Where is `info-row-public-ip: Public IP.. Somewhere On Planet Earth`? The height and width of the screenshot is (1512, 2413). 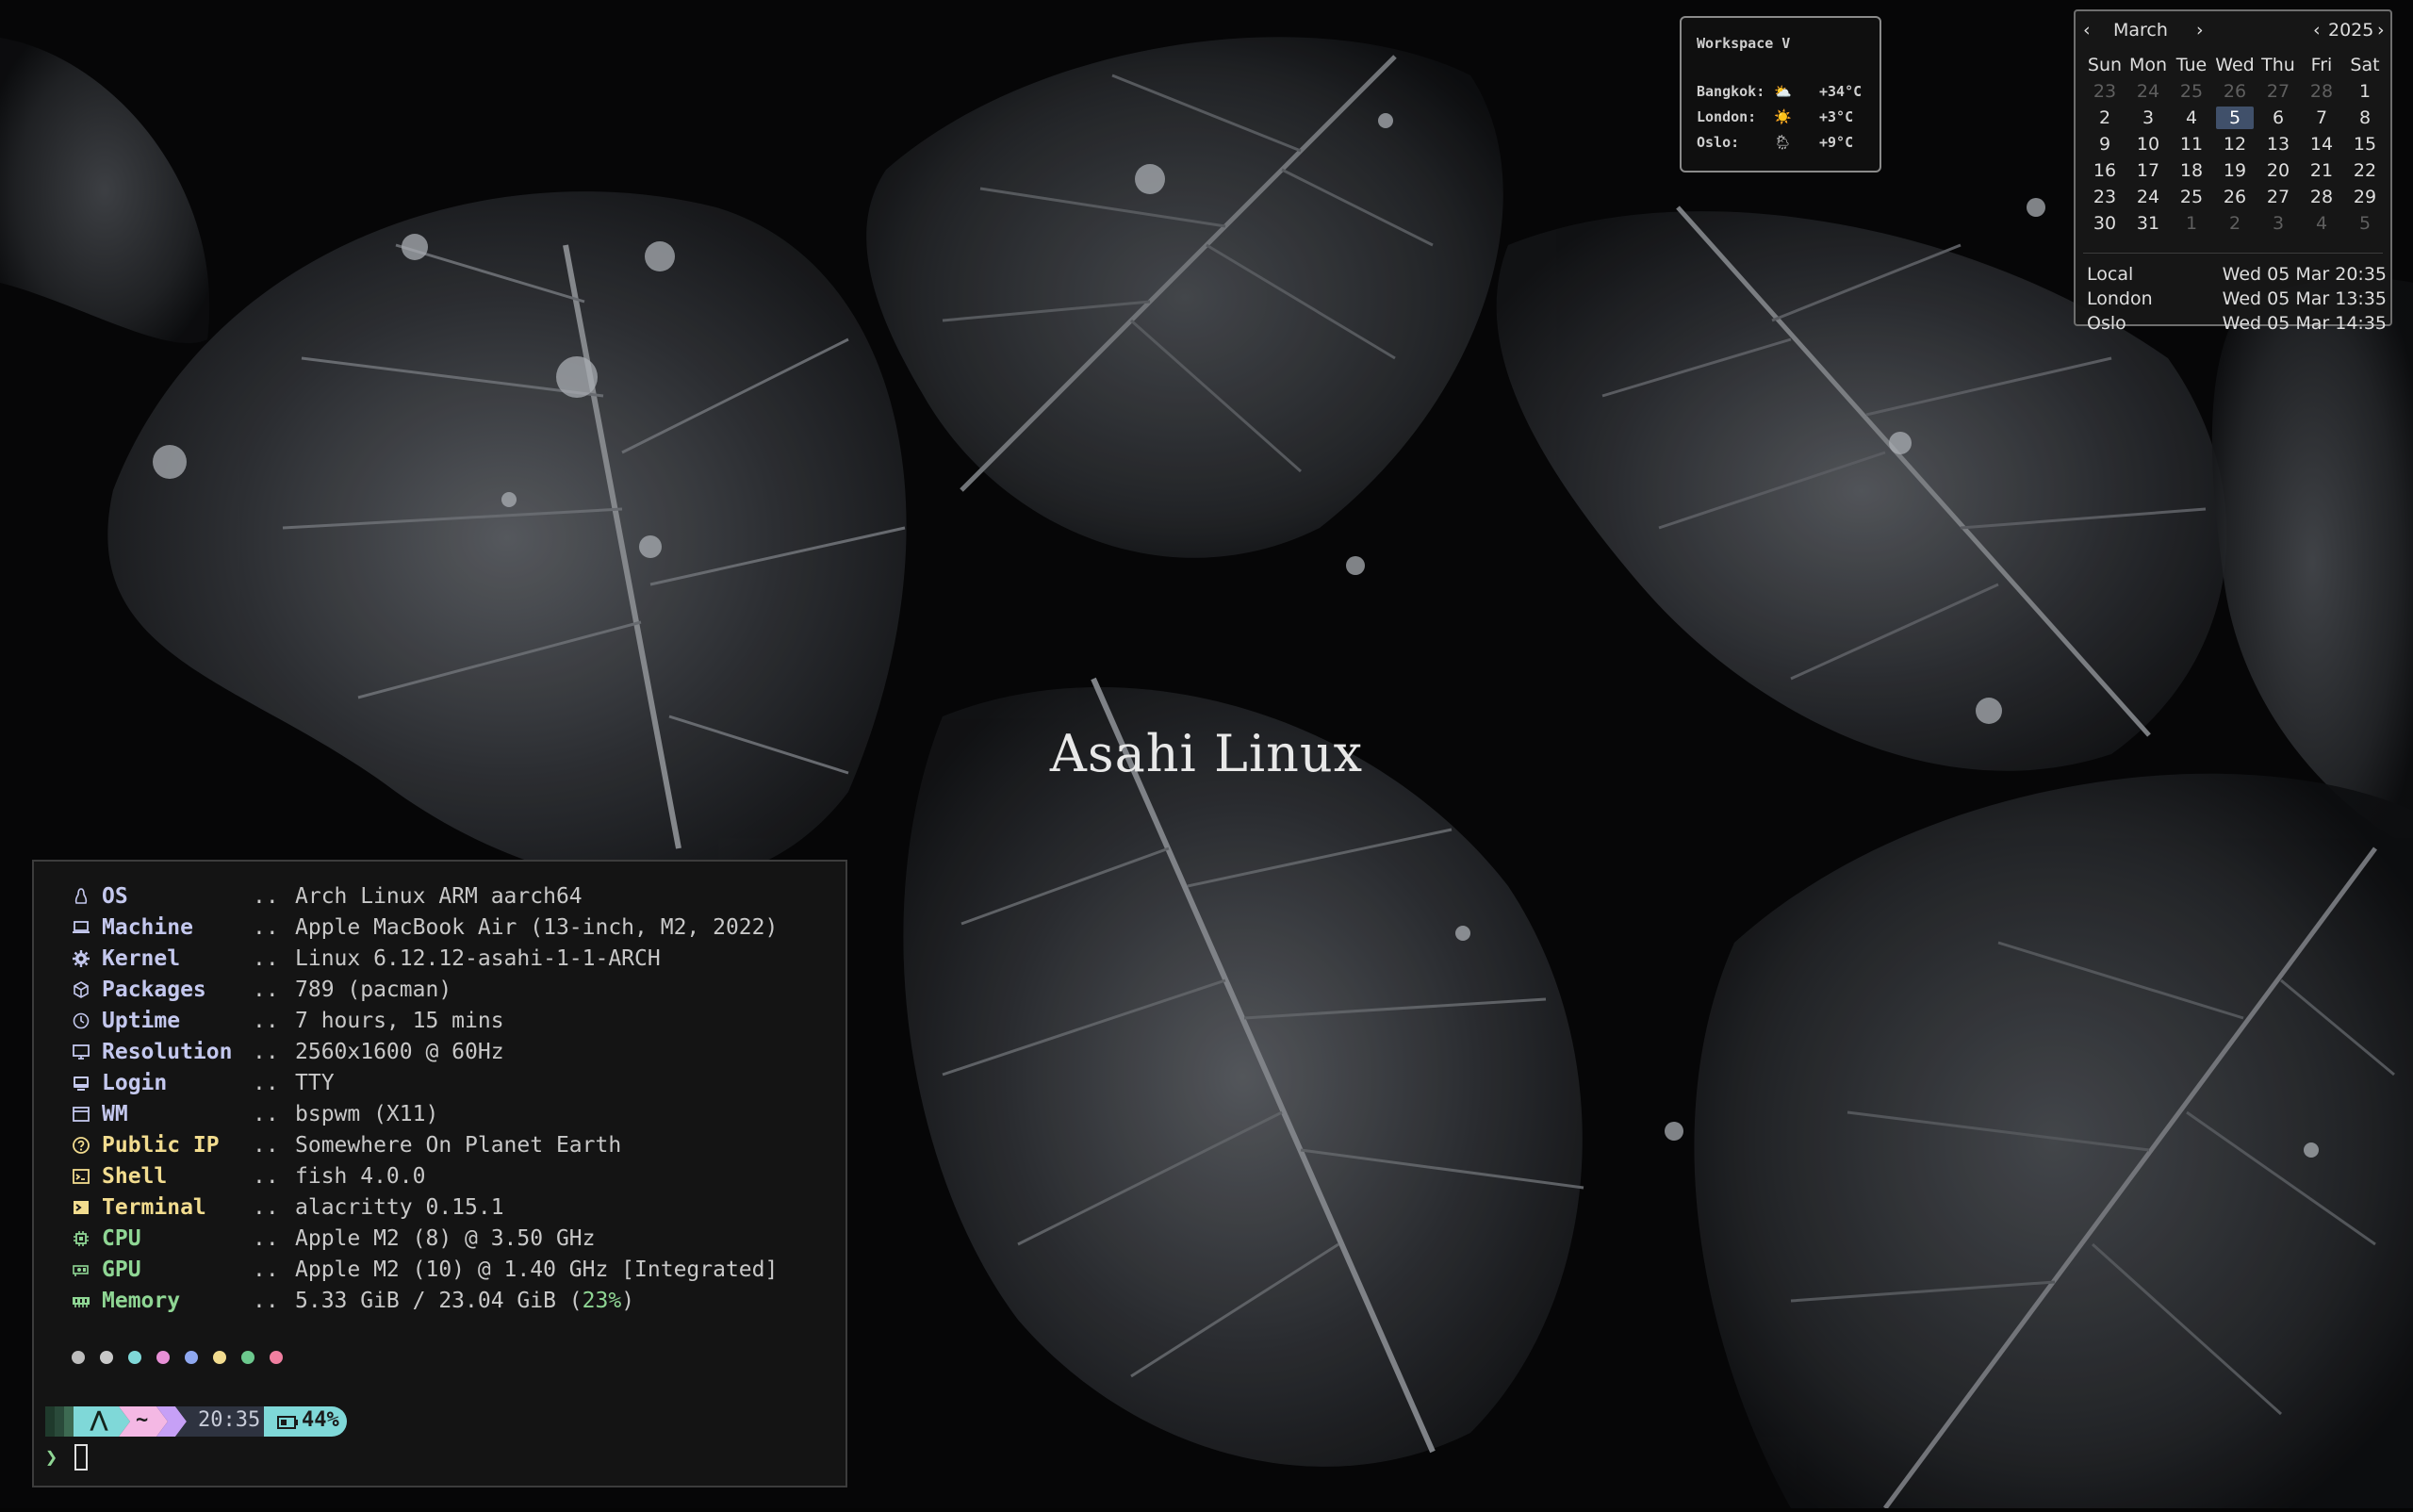
info-row-public-ip: Public IP.. Somewhere On Planet Earth is located at coordinates (425, 1144).